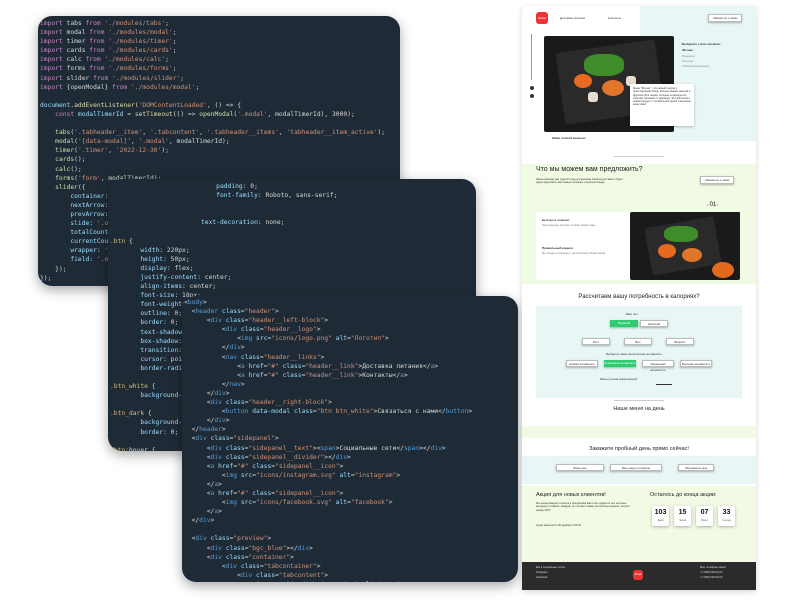 The width and height of the screenshot is (800, 600). Describe the element at coordinates (712, 205) in the screenshot. I see `slider-counter: < 01 /` at that location.